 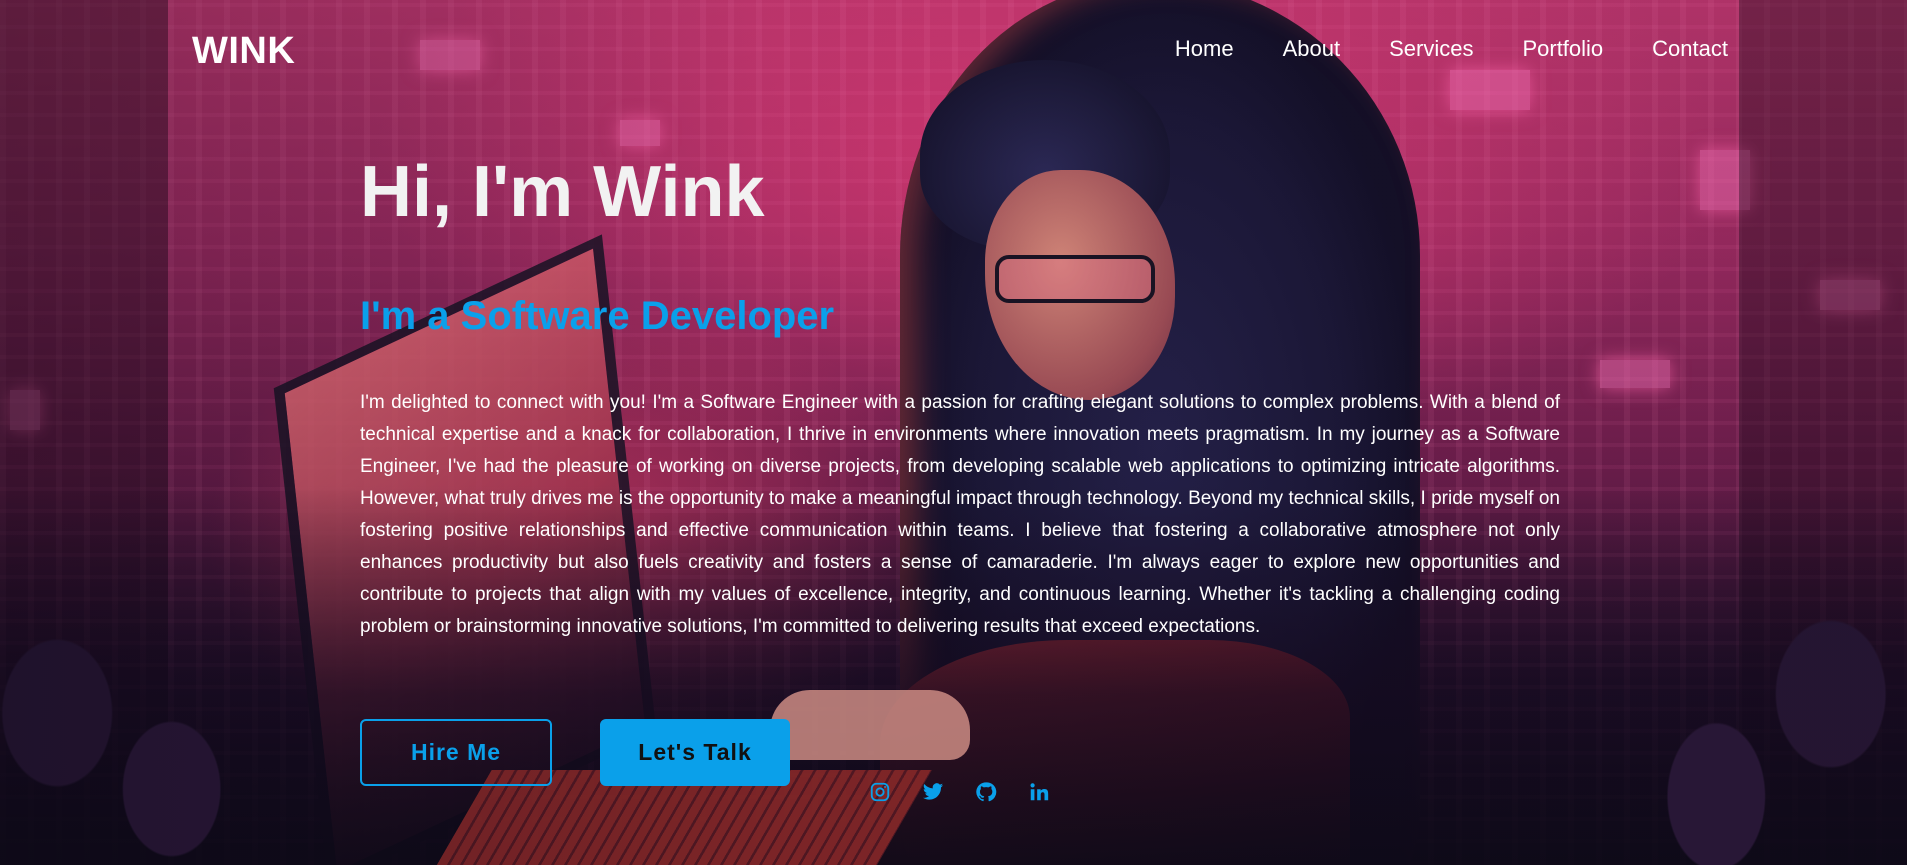 I want to click on linkedin-icon, so click(x=1039, y=792).